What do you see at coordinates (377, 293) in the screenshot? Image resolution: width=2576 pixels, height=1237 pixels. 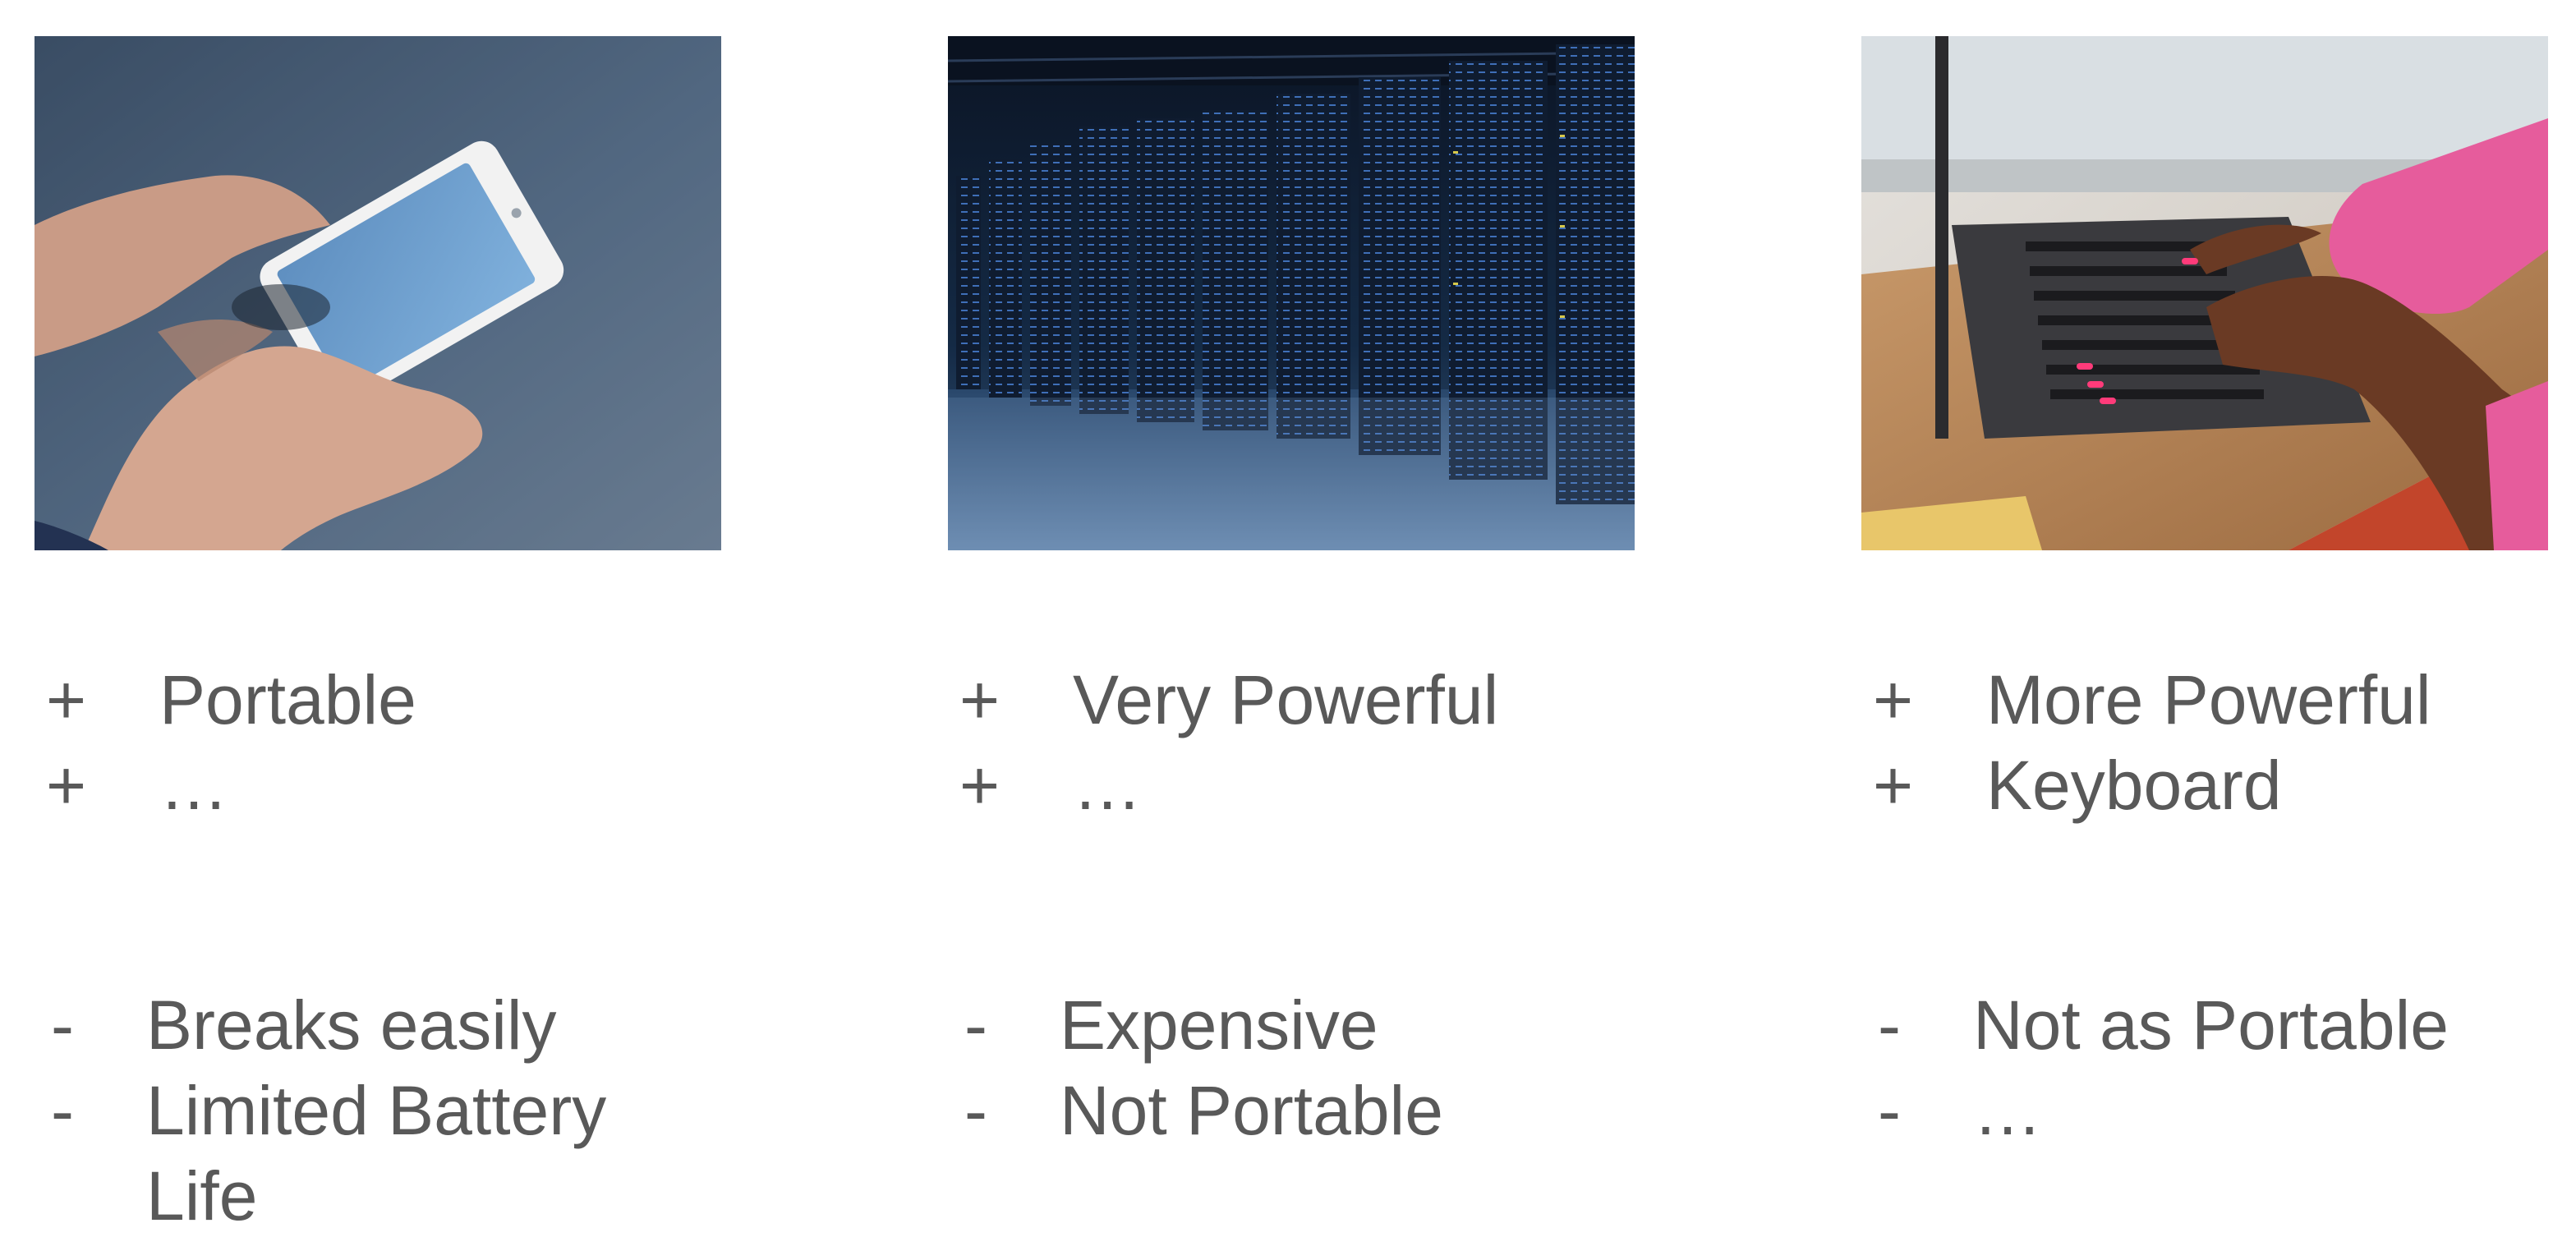 I see `smartphone-photo` at bounding box center [377, 293].